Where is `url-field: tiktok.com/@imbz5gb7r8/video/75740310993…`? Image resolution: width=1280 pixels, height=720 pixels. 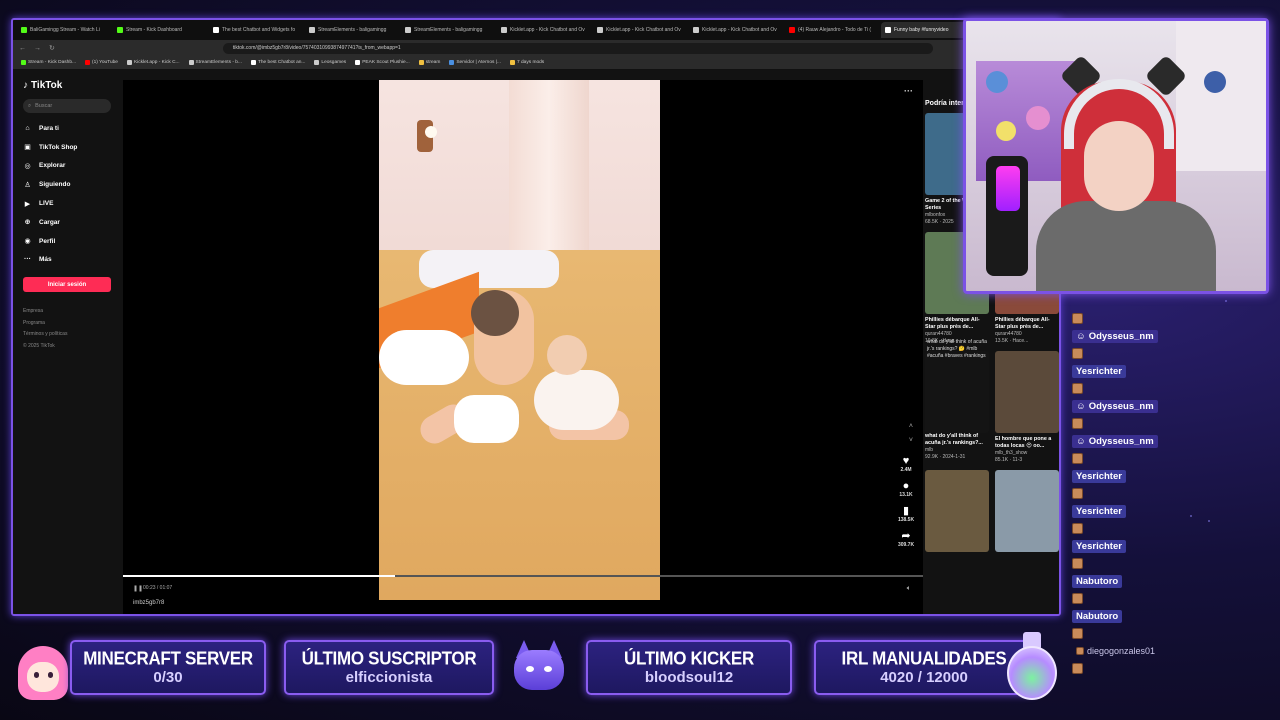 url-field: tiktok.com/@imbz5gb7r8/video/75740310993… is located at coordinates (577, 48).